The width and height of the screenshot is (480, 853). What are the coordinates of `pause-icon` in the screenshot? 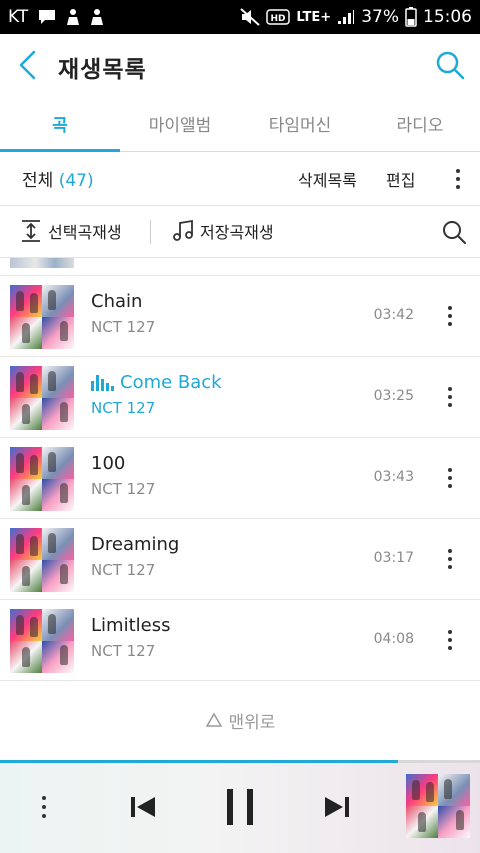 It's located at (240, 807).